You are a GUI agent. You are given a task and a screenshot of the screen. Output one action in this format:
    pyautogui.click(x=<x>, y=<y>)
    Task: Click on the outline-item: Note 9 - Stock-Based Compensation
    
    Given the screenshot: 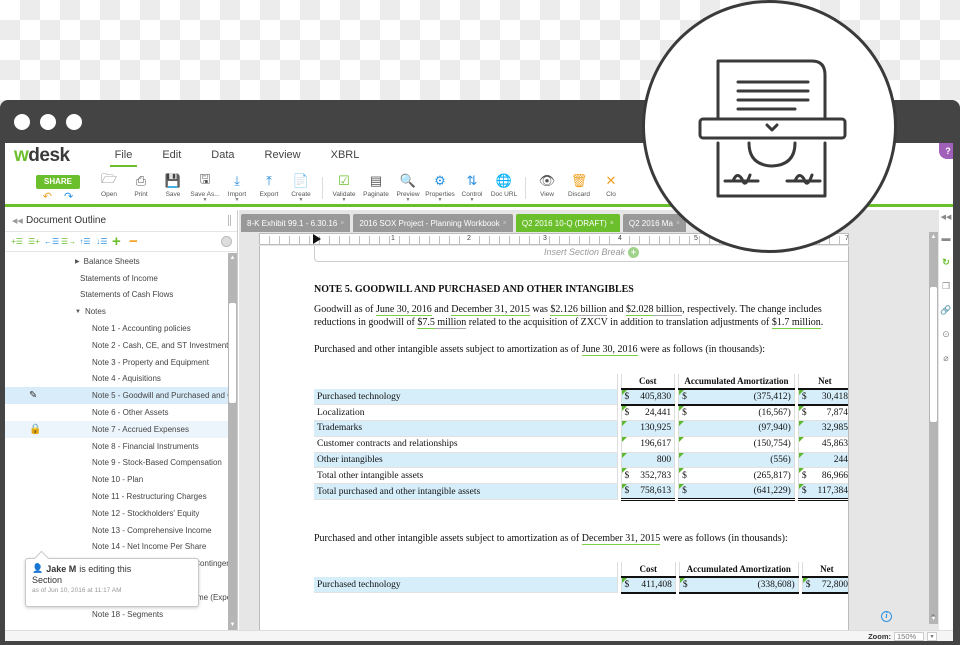 What is the action you would take?
    pyautogui.click(x=116, y=463)
    